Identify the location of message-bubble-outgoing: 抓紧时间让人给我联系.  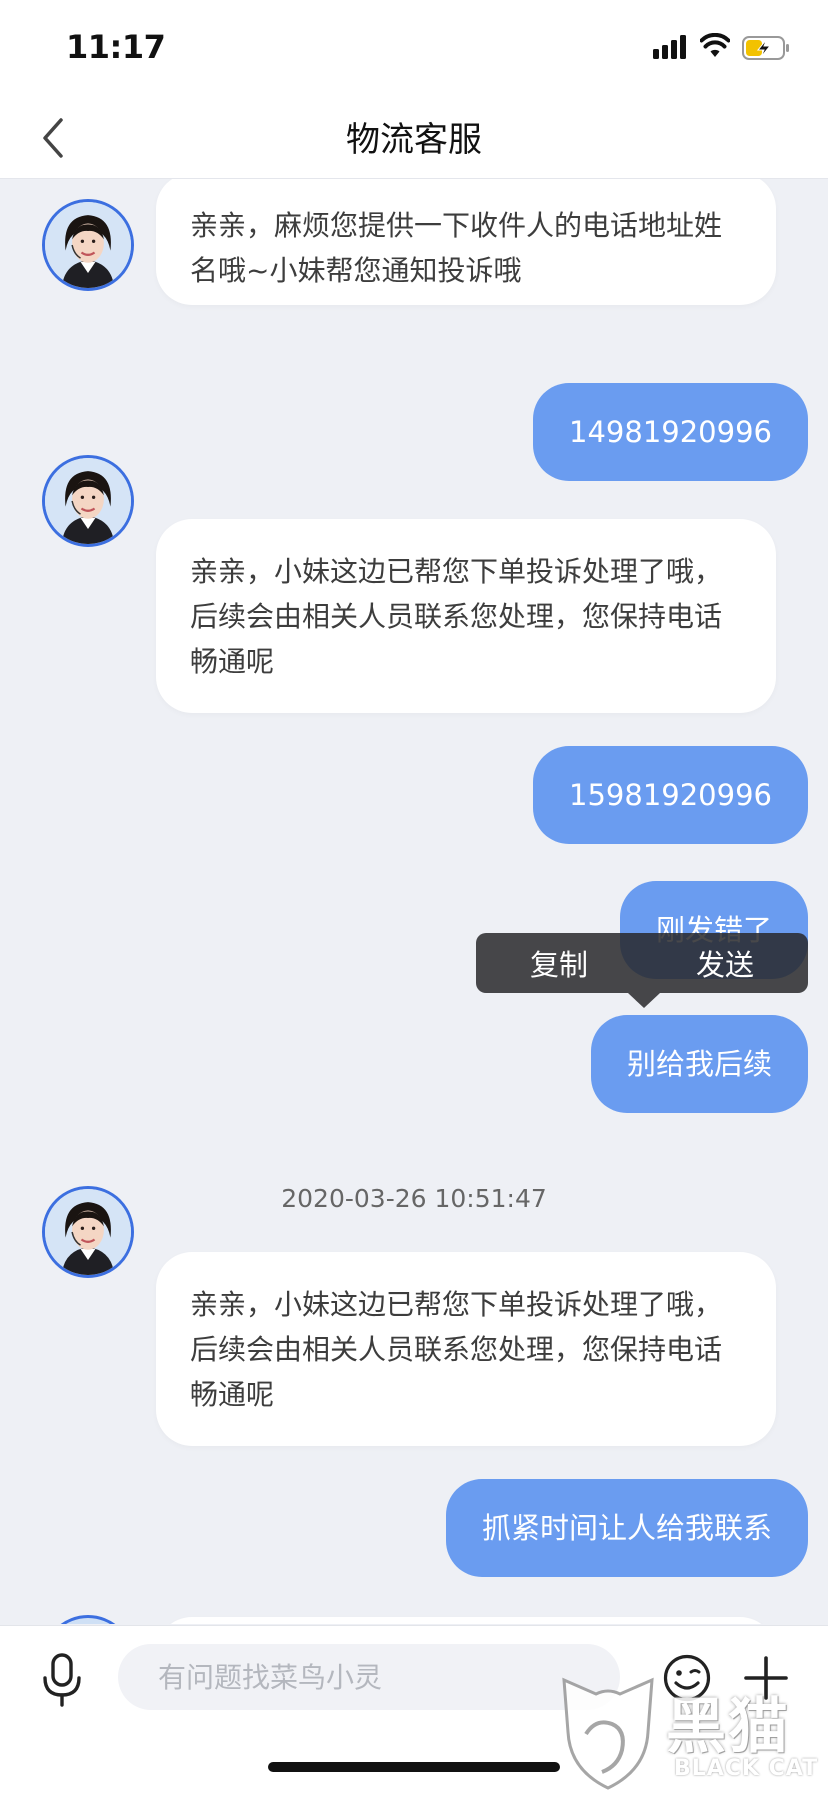
(626, 1528).